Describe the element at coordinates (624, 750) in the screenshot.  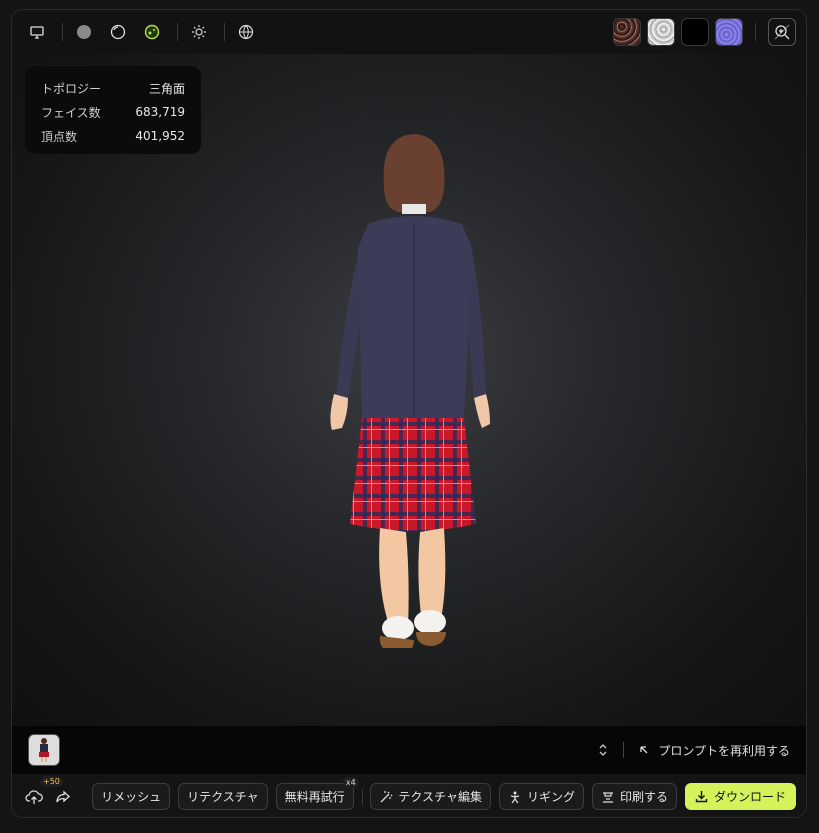
I see `strip-divider` at that location.